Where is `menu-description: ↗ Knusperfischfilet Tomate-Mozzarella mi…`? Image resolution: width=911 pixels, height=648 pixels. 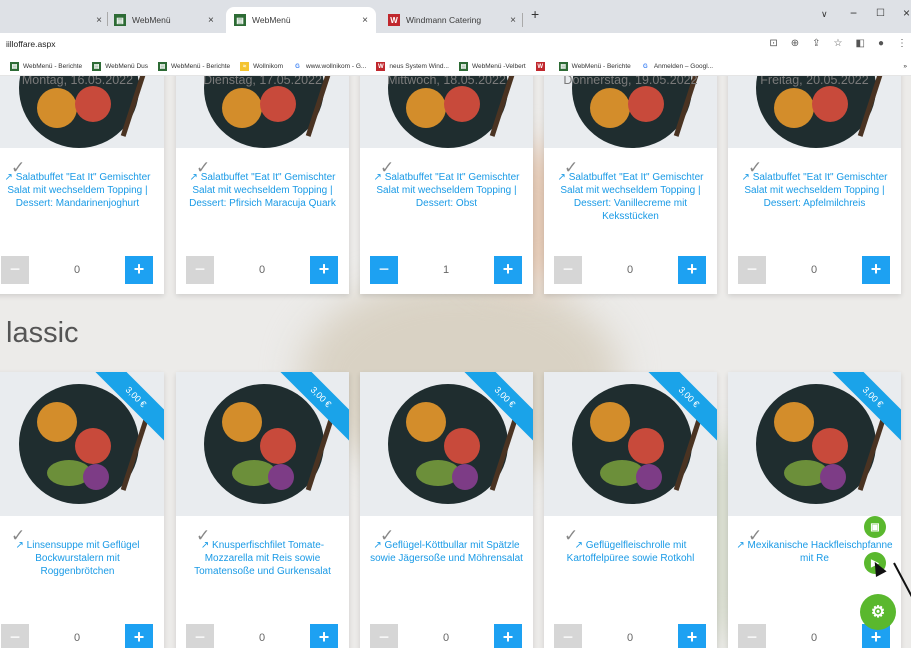 menu-description: ↗ Knusperfischfilet Tomate-Mozzarella mi… is located at coordinates (262, 558).